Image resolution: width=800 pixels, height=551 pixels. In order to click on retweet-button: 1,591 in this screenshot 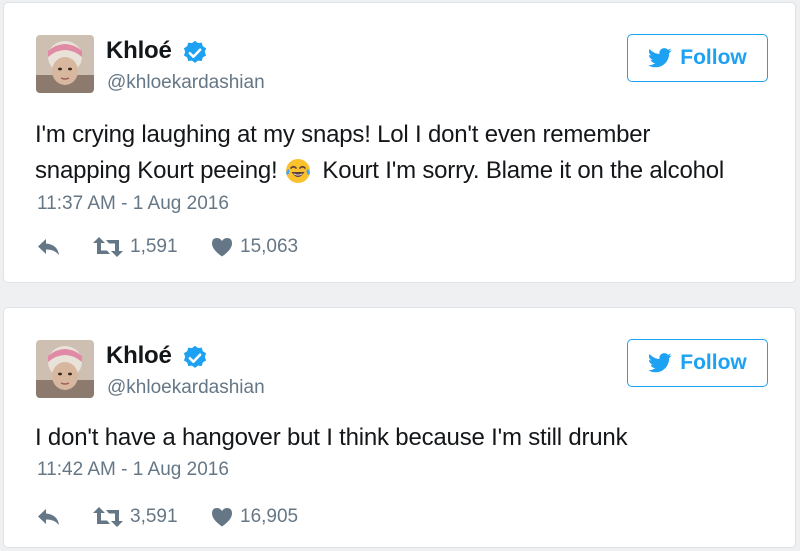, I will do `click(135, 247)`.